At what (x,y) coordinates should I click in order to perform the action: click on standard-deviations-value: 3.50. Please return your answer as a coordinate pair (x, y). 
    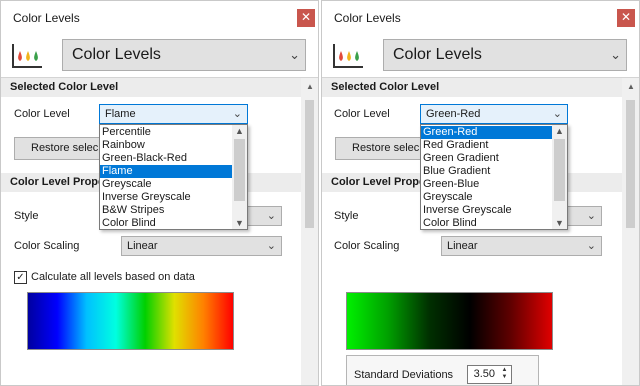
    Looking at the image, I should click on (484, 374).